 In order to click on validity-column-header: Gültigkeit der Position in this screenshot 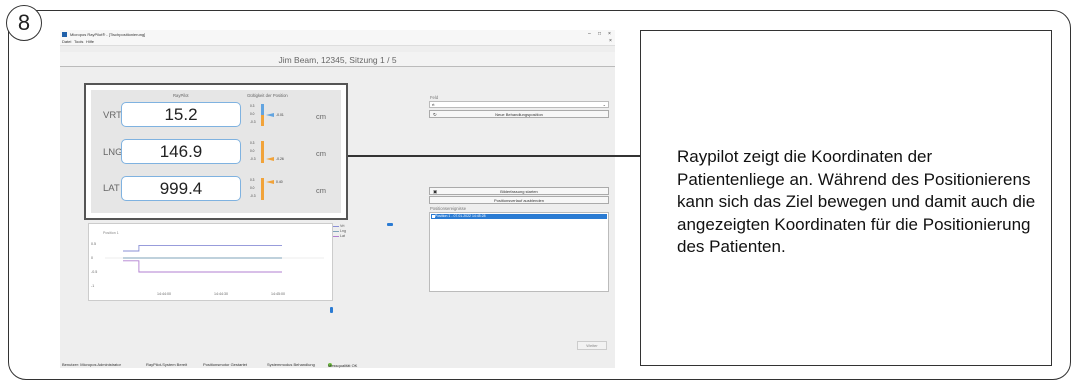, I will do `click(267, 95)`.